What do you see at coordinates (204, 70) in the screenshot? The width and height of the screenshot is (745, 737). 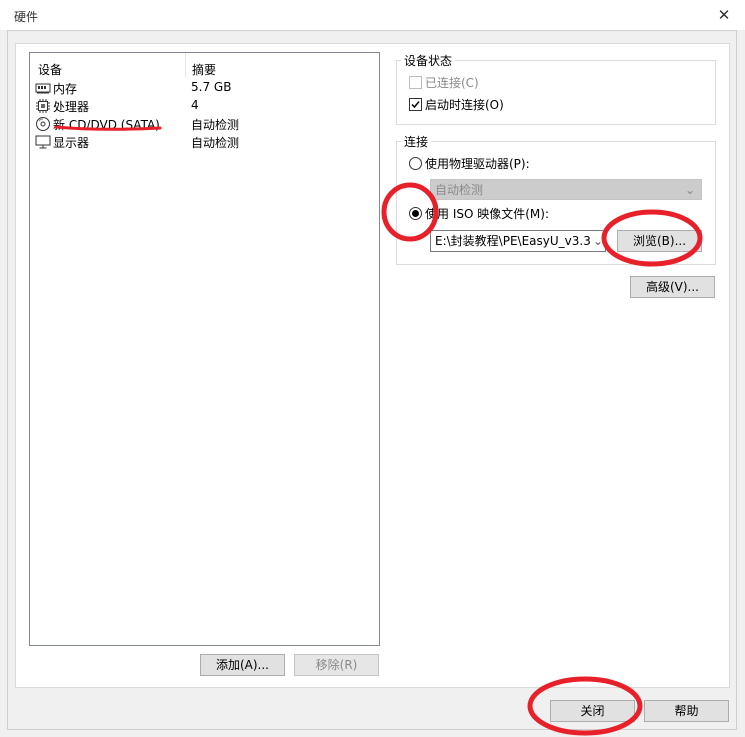 I see `column-header-summary: 摘要` at bounding box center [204, 70].